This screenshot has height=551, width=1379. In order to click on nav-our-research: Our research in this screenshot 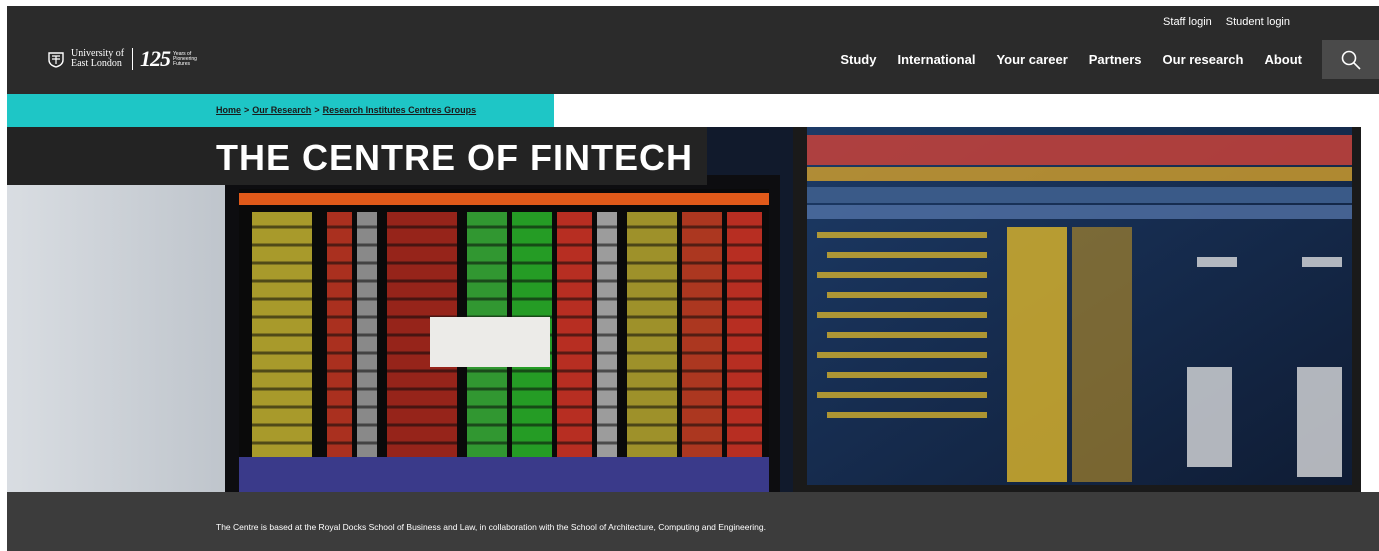, I will do `click(1203, 59)`.